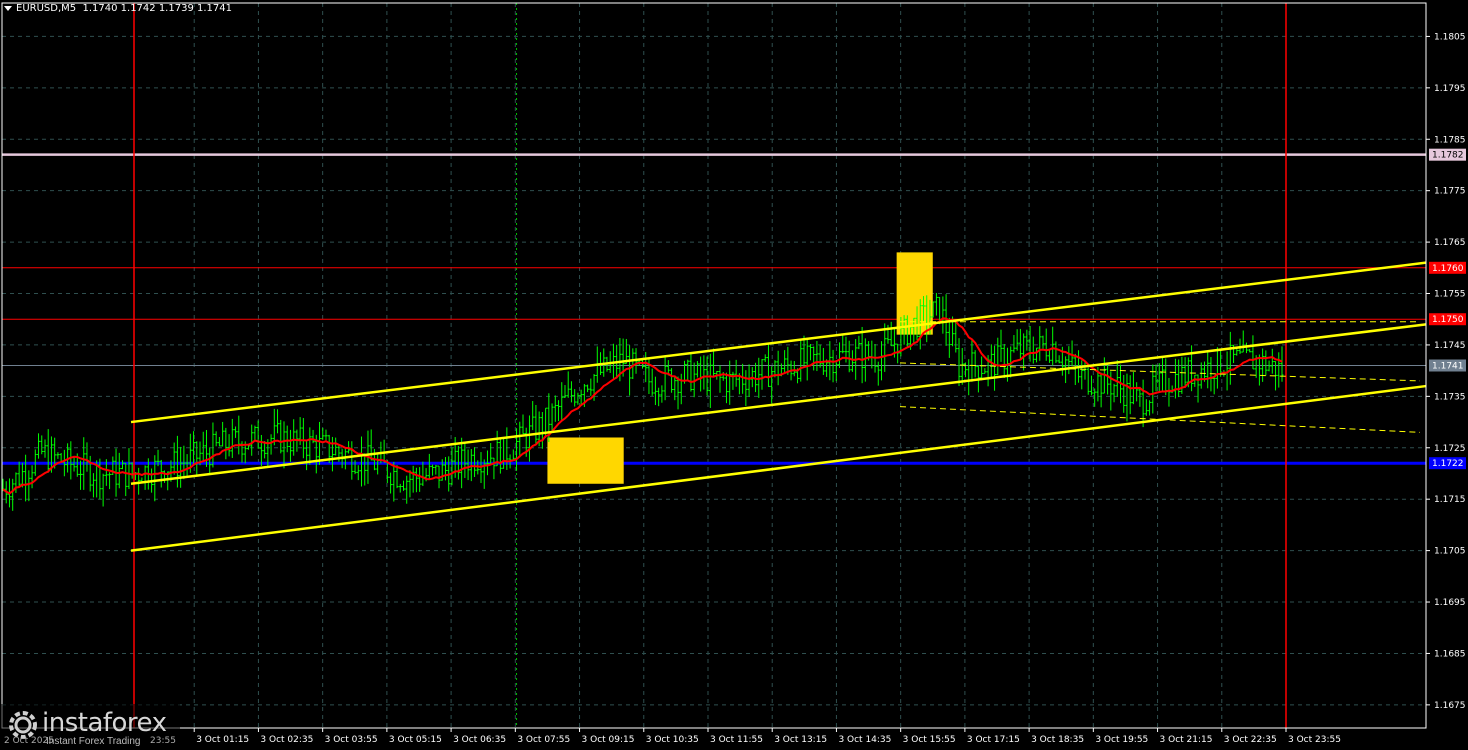  Describe the element at coordinates (672, 740) in the screenshot. I see `x-tick-label: 3 Oct 10:35` at that location.